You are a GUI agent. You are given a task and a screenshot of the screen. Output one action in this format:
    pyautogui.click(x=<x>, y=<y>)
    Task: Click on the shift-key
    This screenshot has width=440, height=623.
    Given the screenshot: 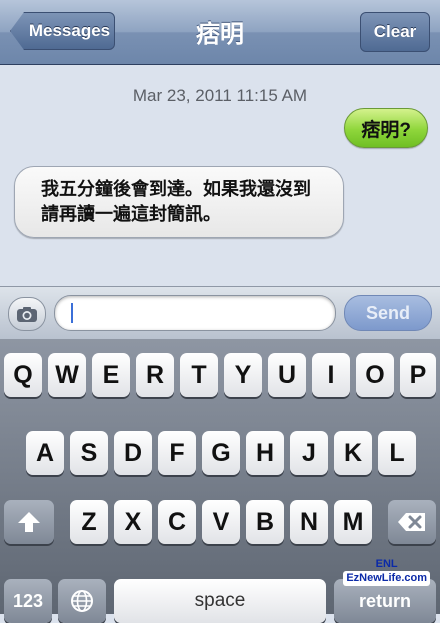 What is the action you would take?
    pyautogui.click(x=29, y=522)
    